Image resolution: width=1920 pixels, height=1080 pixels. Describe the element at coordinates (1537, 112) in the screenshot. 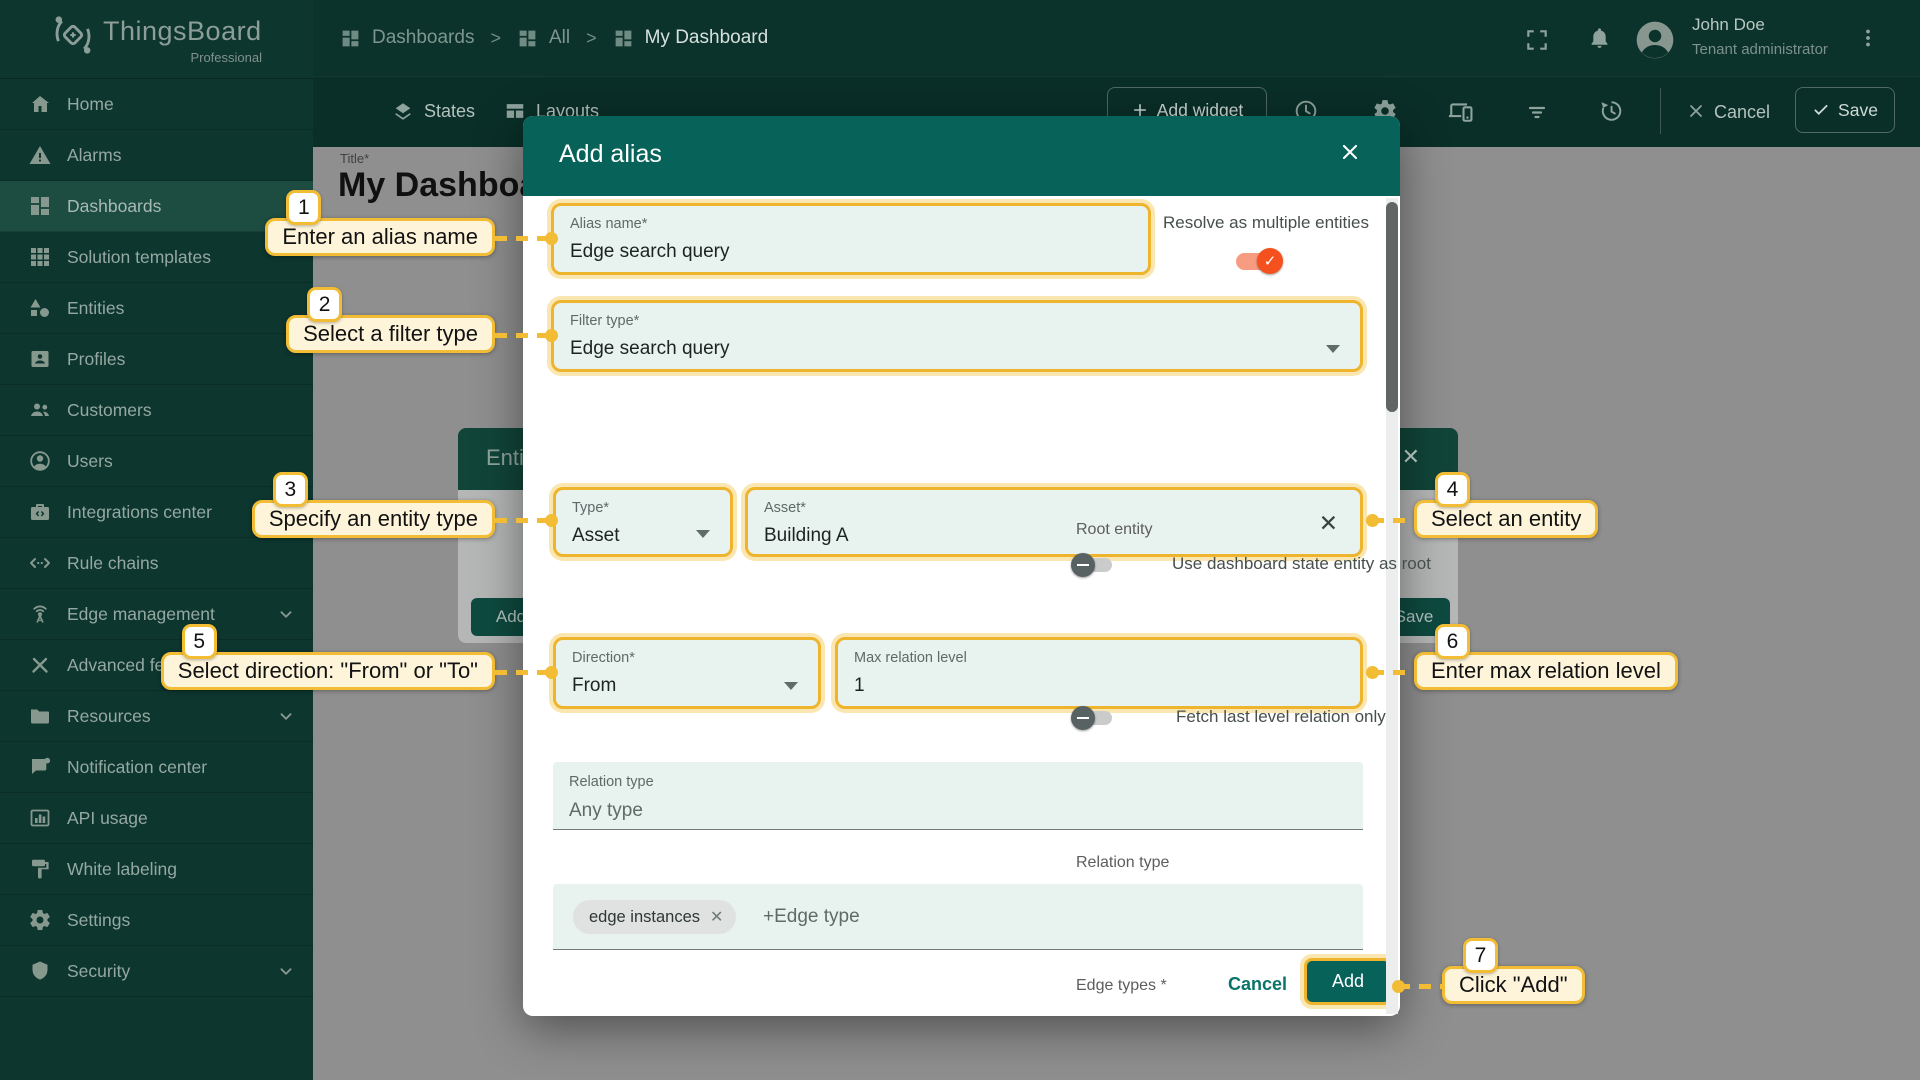

I see `filter-icon` at that location.